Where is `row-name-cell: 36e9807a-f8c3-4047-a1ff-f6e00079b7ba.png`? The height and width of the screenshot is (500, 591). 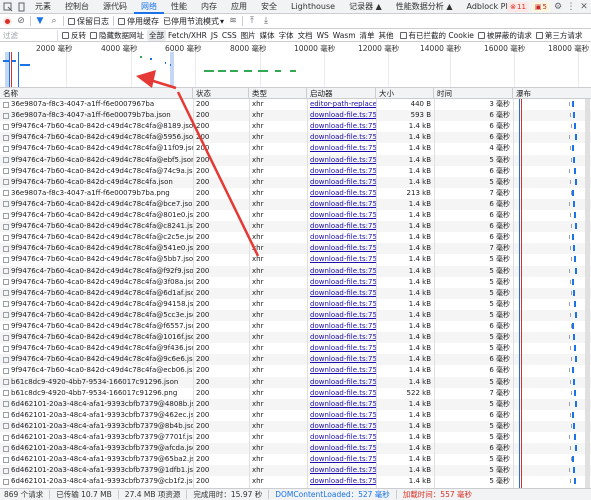
row-name-cell: 36e9807a-f8c3-4047-a1ff-f6e00079b7ba.png is located at coordinates (96, 193).